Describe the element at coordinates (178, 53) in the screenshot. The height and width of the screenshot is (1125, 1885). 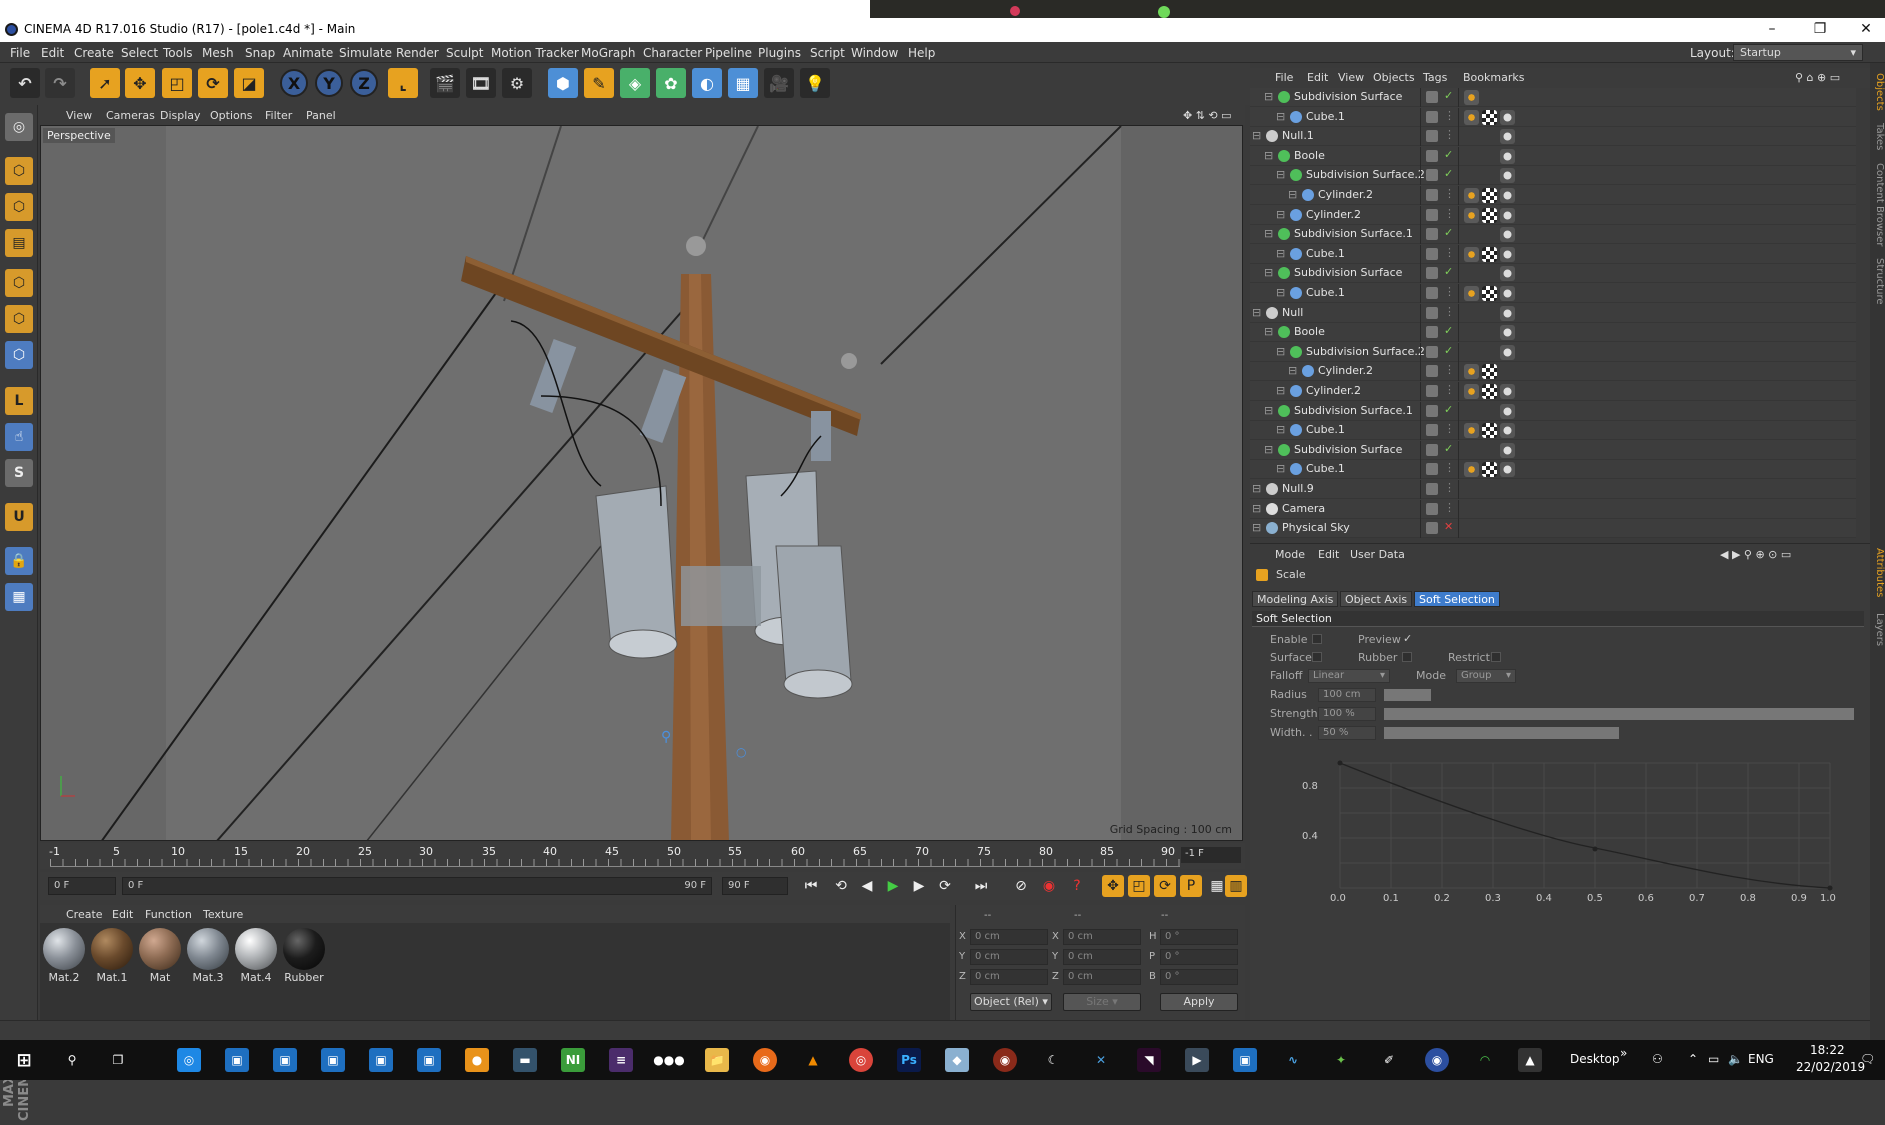
I see `menu-tools: Tools` at that location.